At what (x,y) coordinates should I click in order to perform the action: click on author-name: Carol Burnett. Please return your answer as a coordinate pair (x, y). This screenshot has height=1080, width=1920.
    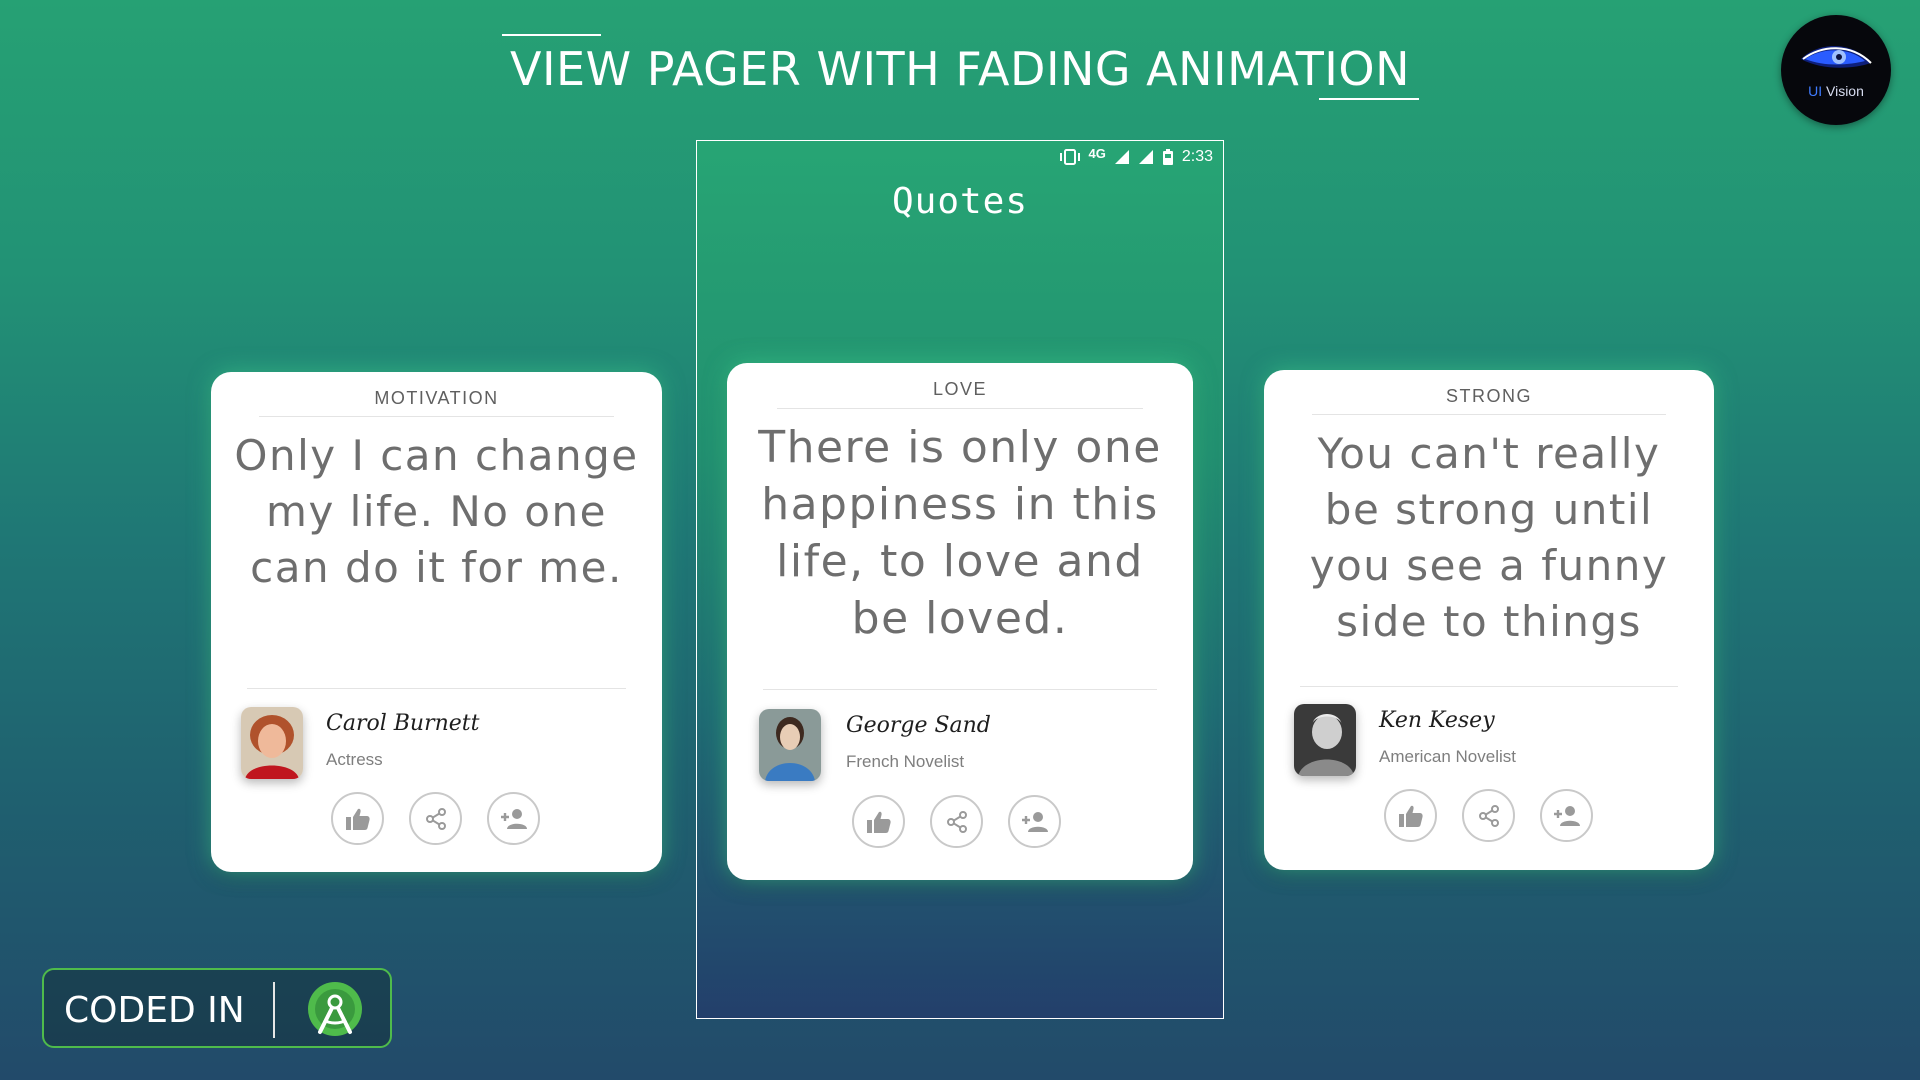
    Looking at the image, I should click on (403, 723).